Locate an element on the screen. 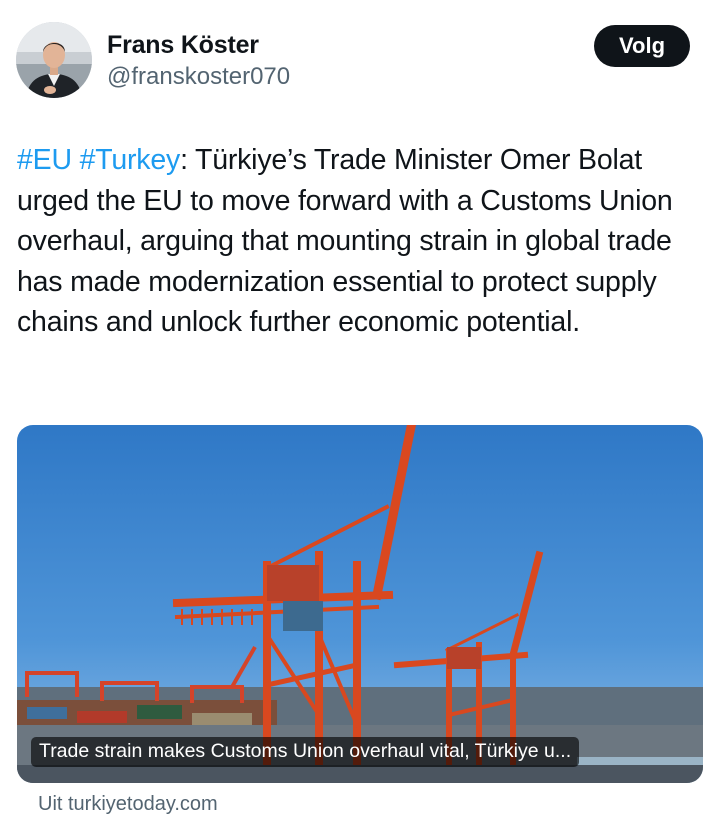 Image resolution: width=720 pixels, height=839 pixels. hashtag-eu: #EU is located at coordinates (44, 160).